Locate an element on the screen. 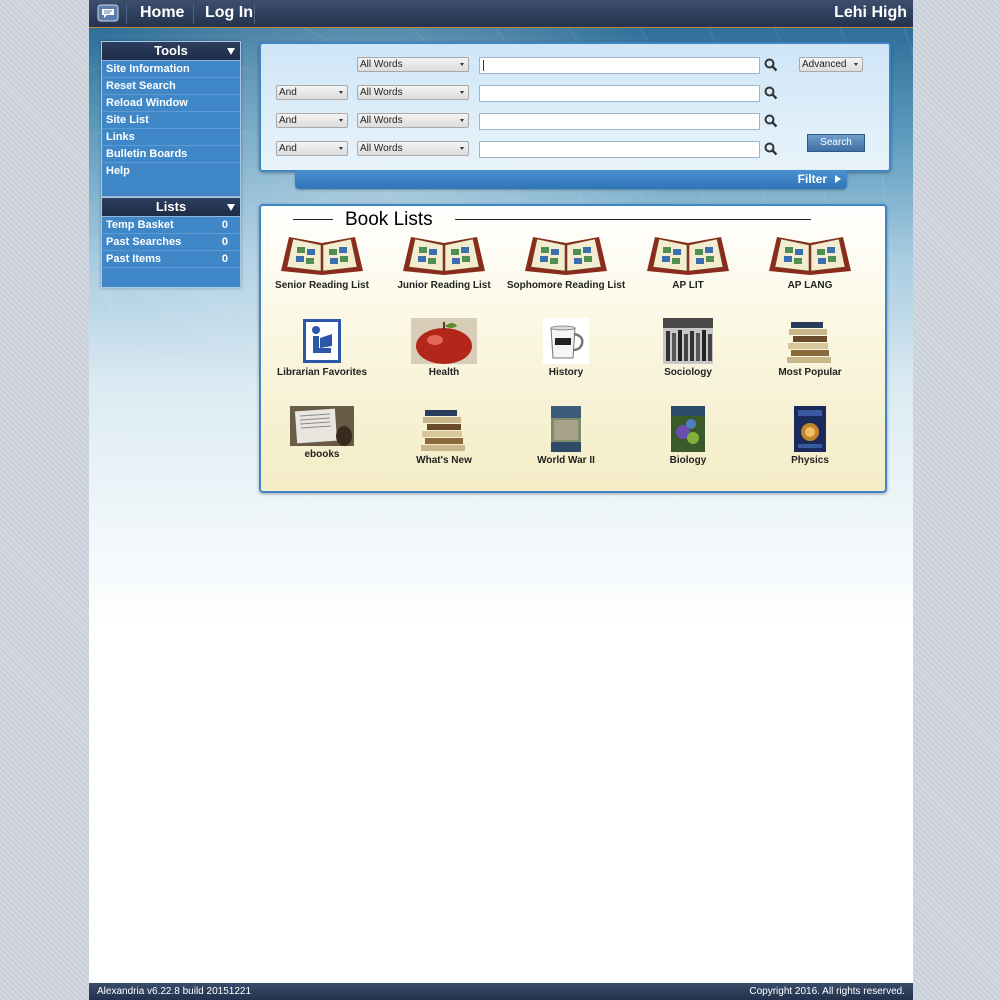 The height and width of the screenshot is (1000, 1000). lists-item-past-searches: Past Searches 0 is located at coordinates (171, 242).